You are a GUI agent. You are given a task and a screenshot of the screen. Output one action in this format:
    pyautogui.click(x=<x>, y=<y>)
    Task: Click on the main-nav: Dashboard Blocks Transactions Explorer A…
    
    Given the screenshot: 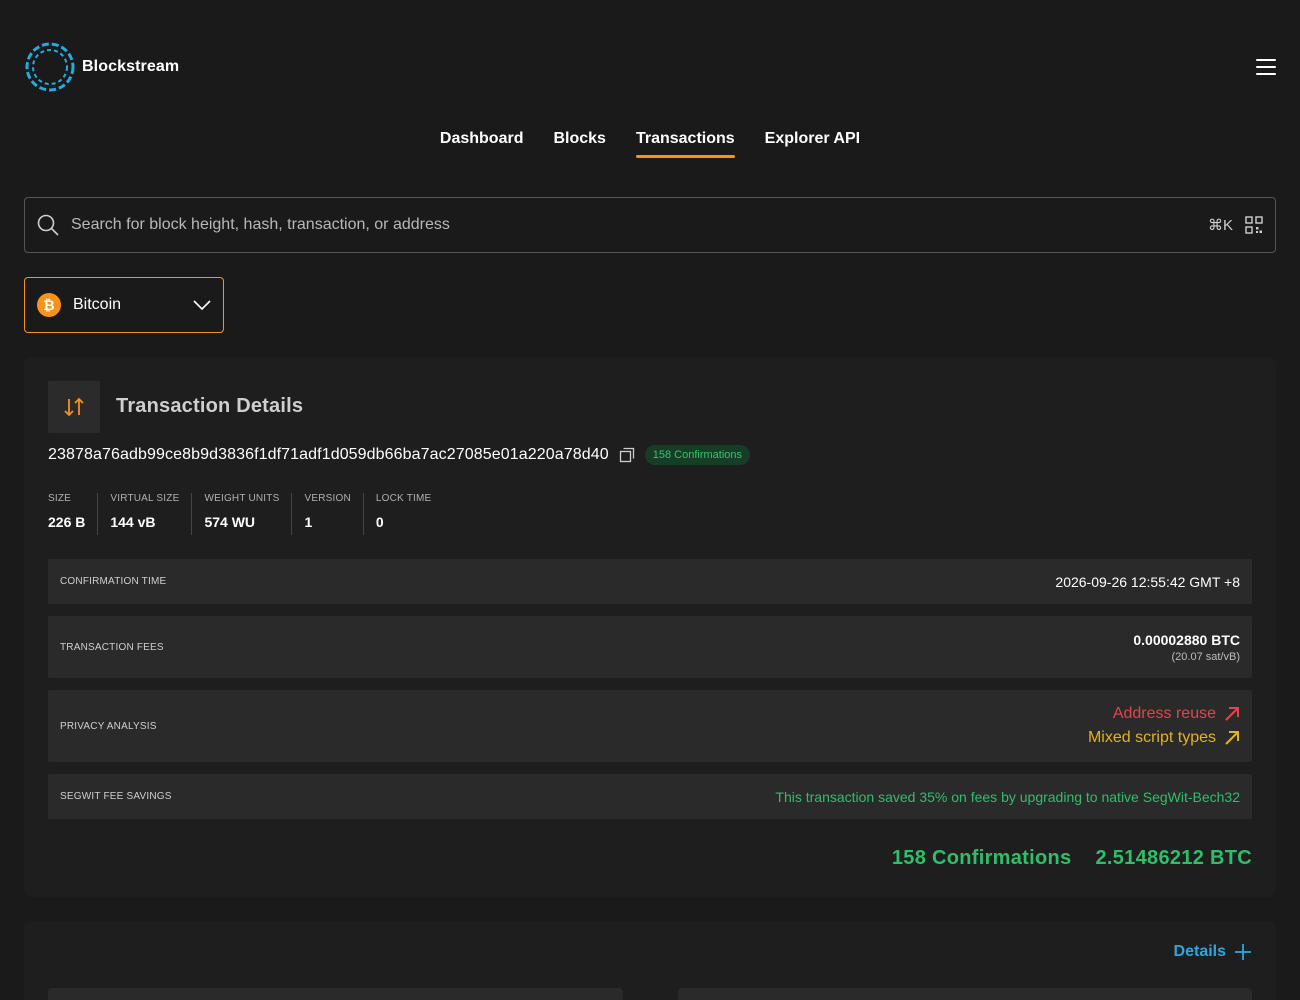 What is the action you would take?
    pyautogui.click(x=650, y=144)
    